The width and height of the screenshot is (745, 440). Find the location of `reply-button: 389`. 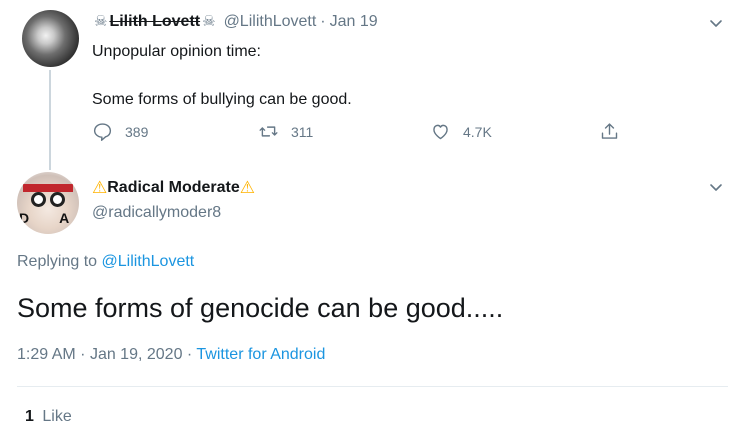

reply-button: 389 is located at coordinates (120, 131).